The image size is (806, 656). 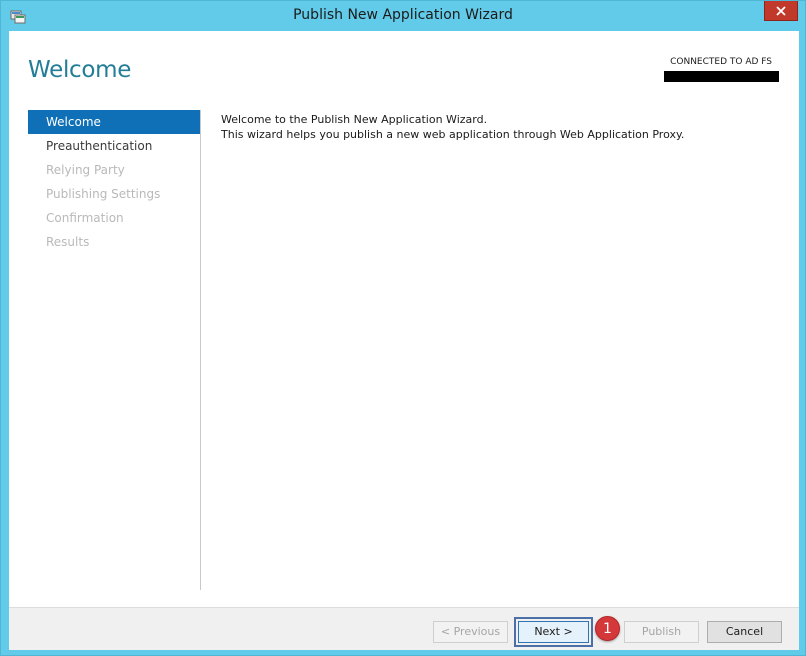 What do you see at coordinates (68, 242) in the screenshot?
I see `nav-step-results: Results` at bounding box center [68, 242].